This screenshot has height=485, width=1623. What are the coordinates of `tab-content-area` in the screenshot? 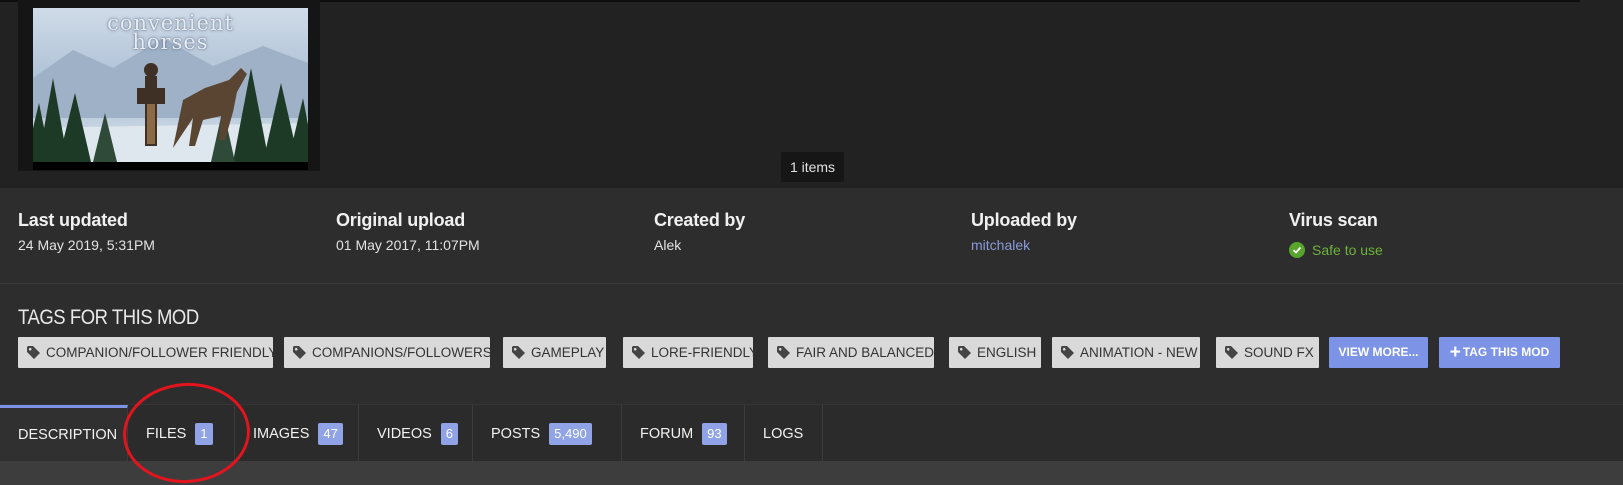 It's located at (811, 473).